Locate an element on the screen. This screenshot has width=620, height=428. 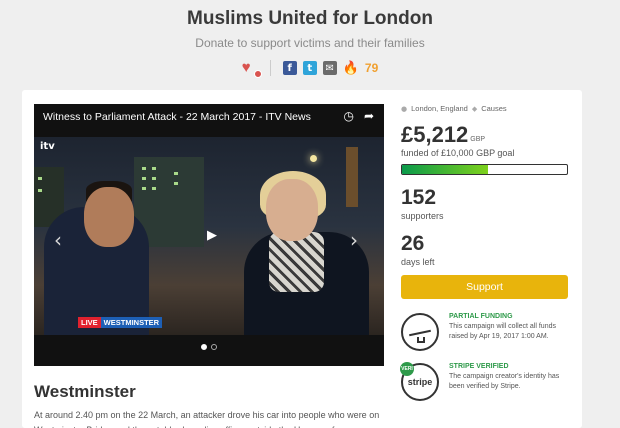
play-icon: ▶ is located at coordinates (212, 236).